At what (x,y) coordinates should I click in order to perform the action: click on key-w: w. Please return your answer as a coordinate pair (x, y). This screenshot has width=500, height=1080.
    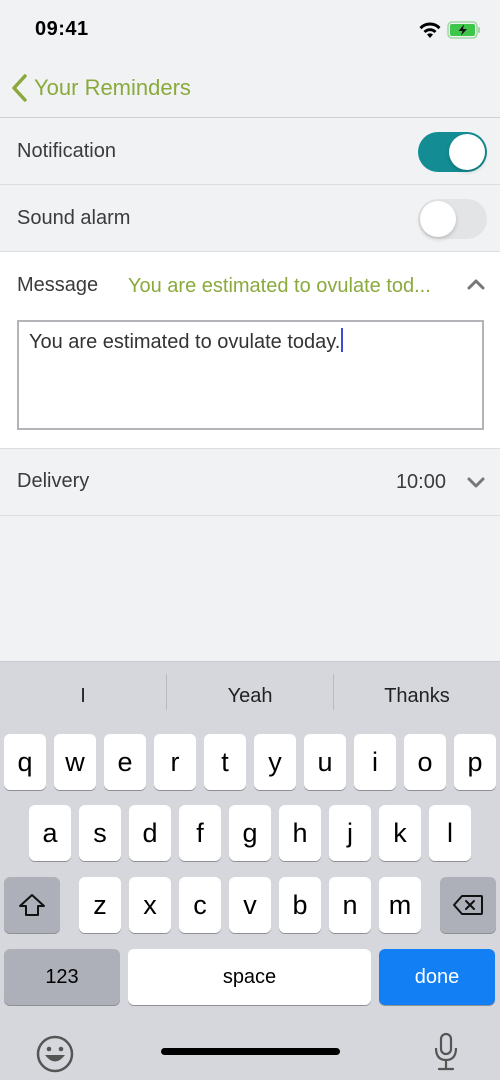
    Looking at the image, I should click on (75, 762).